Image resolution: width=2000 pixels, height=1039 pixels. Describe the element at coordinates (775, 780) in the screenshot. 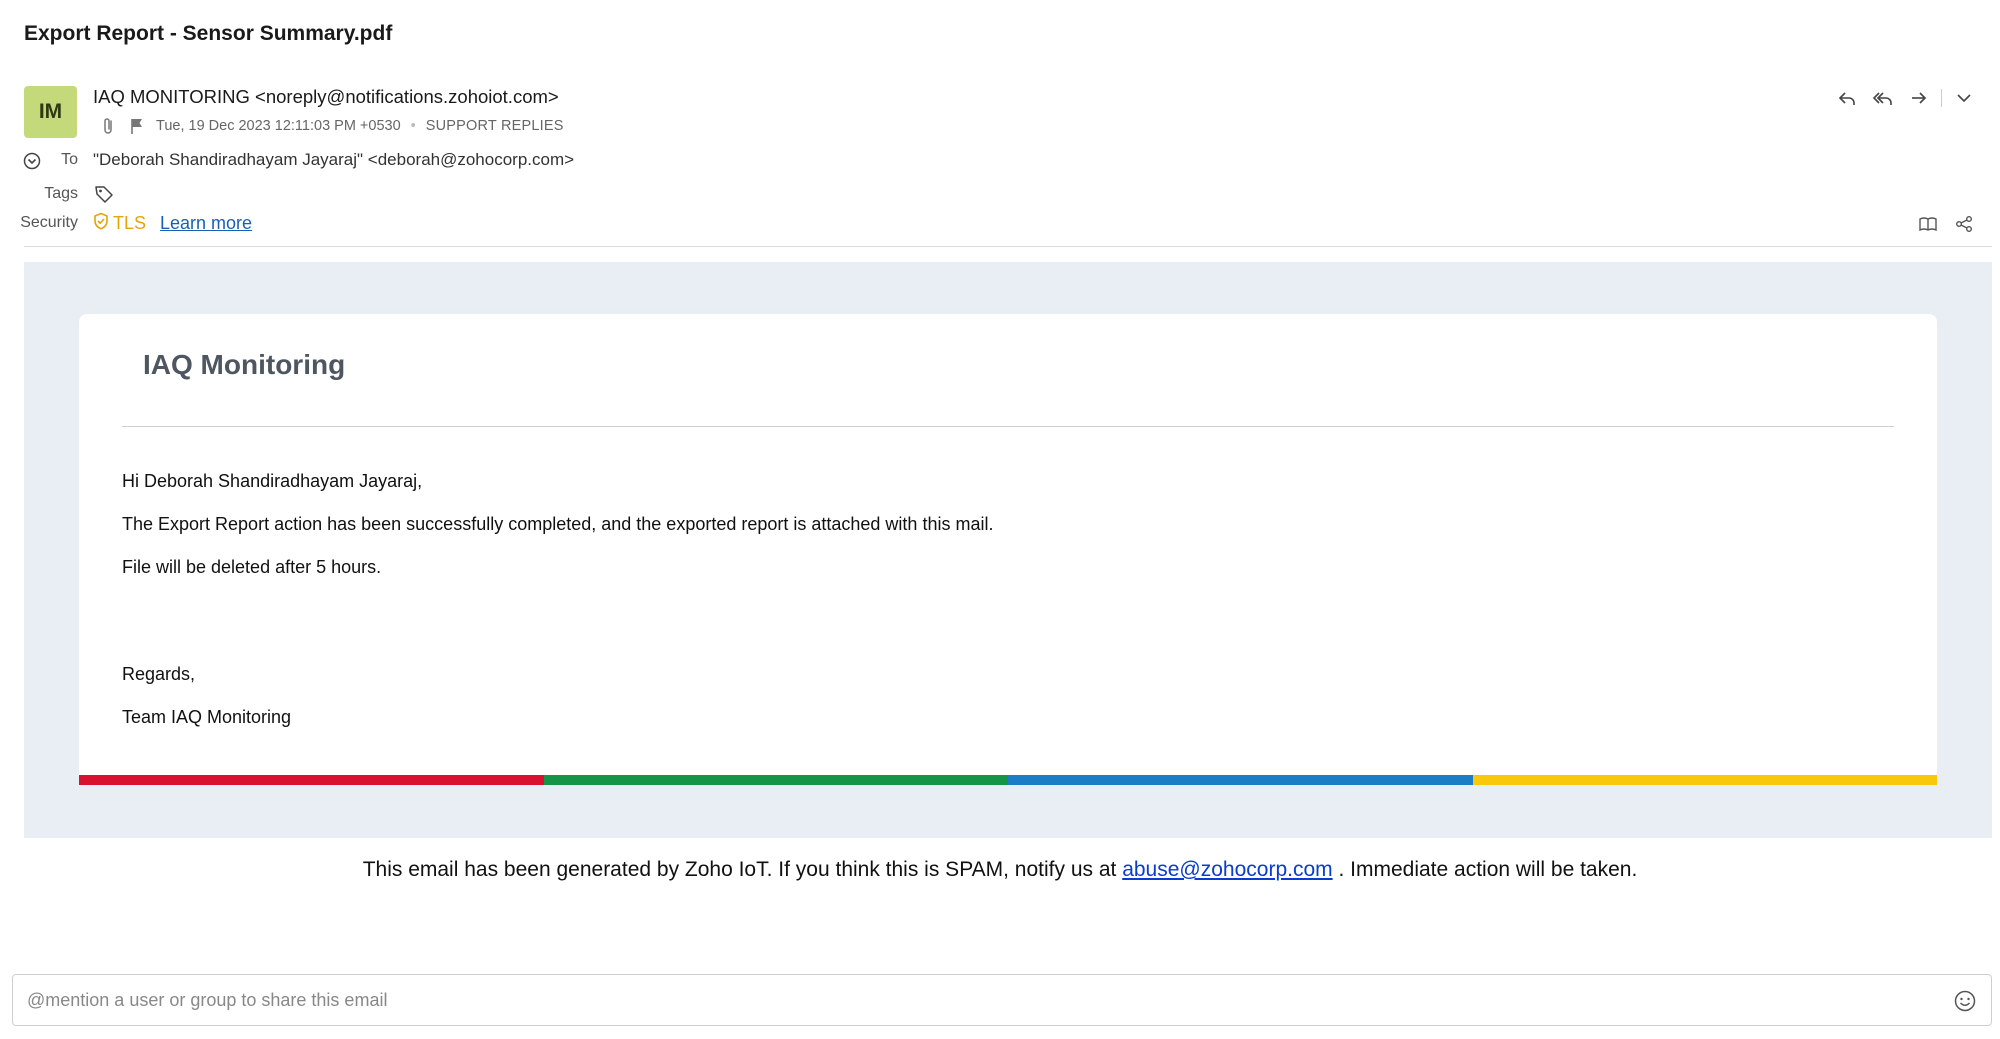

I see `brand-bar-green` at that location.